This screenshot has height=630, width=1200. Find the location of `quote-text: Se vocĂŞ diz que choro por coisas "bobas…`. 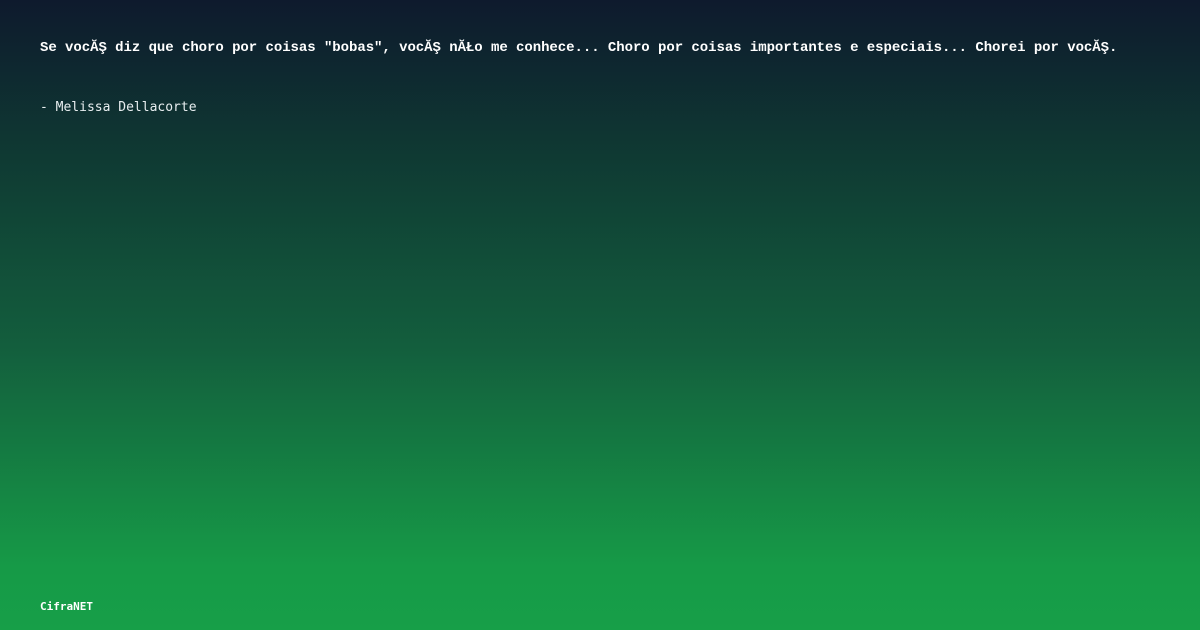

quote-text: Se vocĂŞ diz que choro por coisas "bobas… is located at coordinates (579, 48).